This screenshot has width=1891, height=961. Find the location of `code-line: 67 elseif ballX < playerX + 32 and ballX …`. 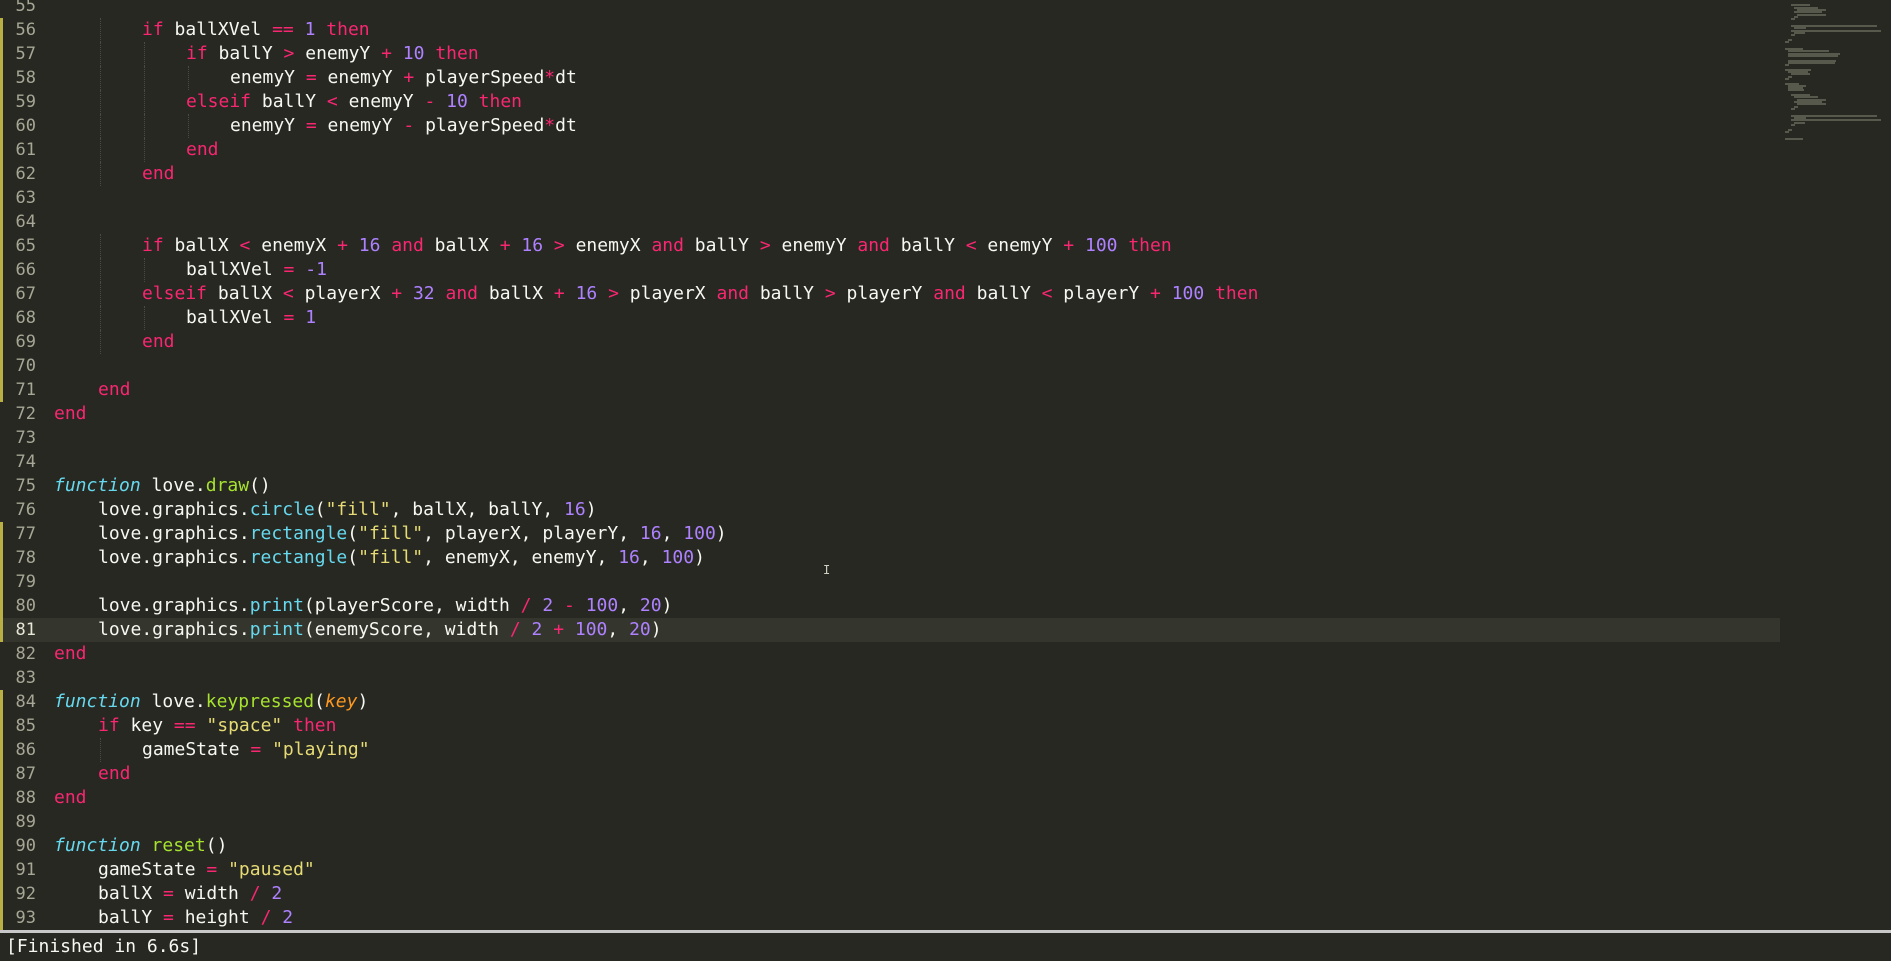

code-line: 67 elseif ballX < playerX + 32 and ballX … is located at coordinates (890, 294).